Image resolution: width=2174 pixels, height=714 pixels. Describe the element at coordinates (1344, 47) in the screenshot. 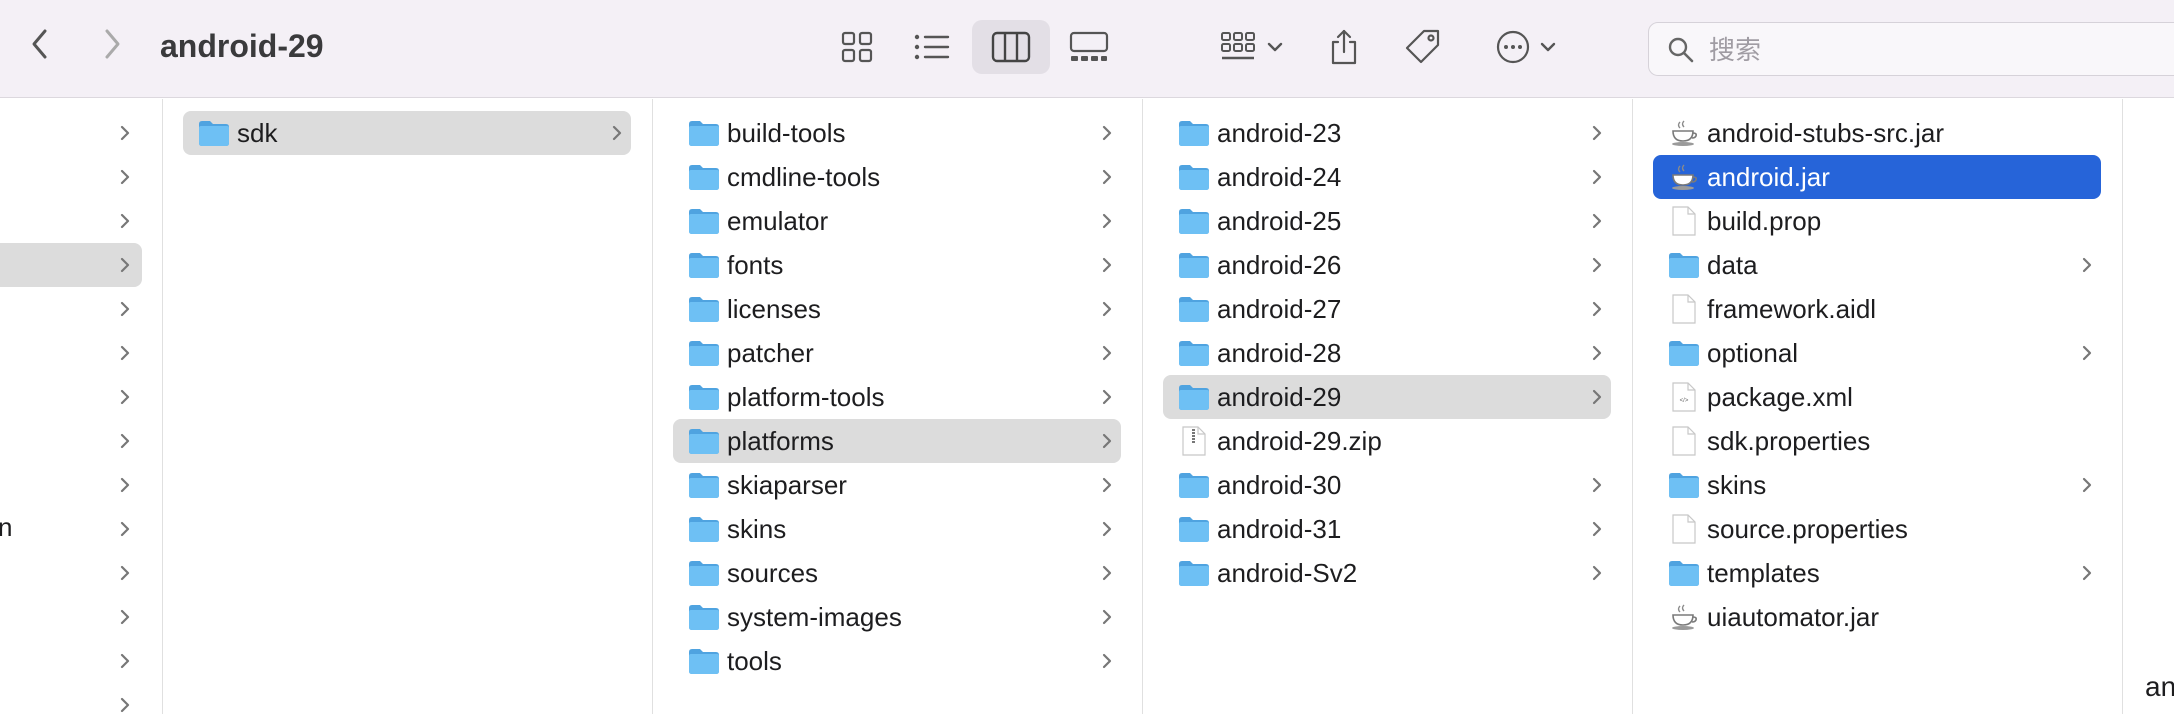

I see `share-button` at that location.